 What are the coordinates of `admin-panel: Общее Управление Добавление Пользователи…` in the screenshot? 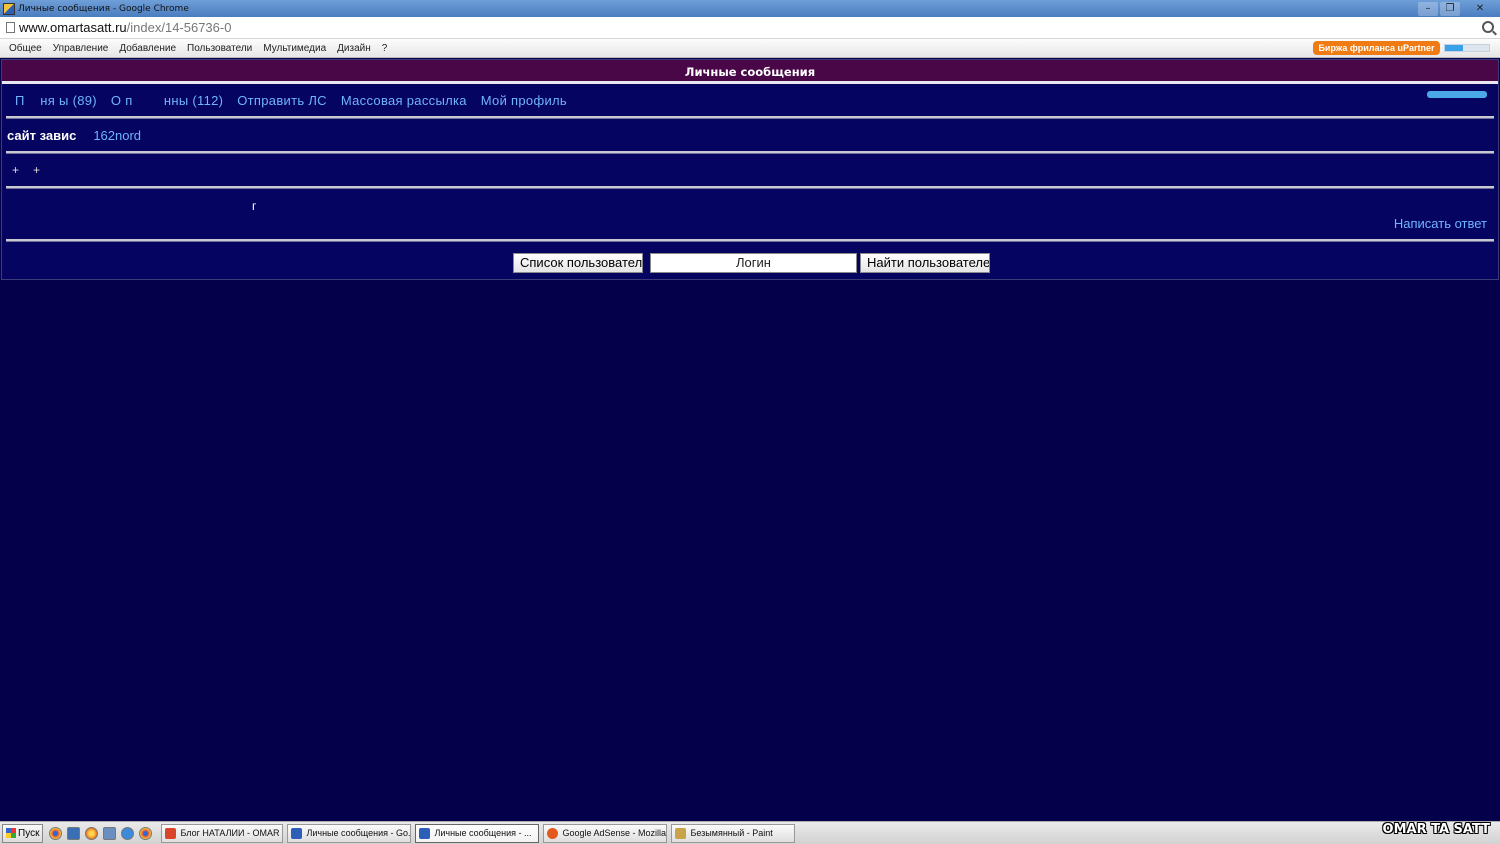 It's located at (750, 48).